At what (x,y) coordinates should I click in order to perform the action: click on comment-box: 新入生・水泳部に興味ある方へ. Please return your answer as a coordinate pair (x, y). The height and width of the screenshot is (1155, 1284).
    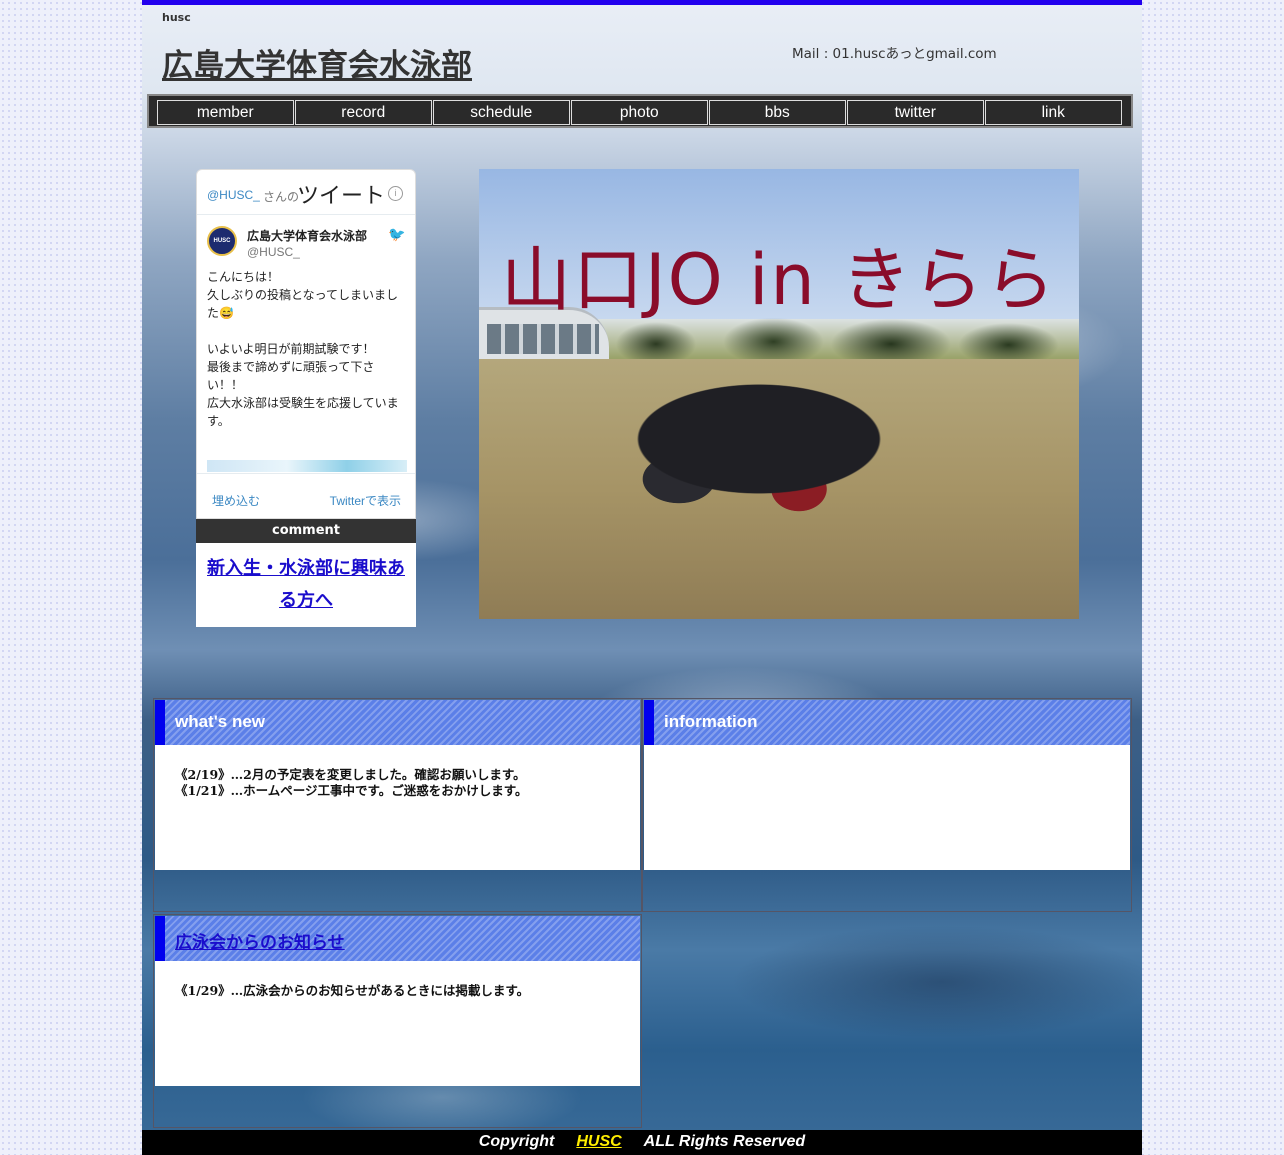
    Looking at the image, I should click on (306, 585).